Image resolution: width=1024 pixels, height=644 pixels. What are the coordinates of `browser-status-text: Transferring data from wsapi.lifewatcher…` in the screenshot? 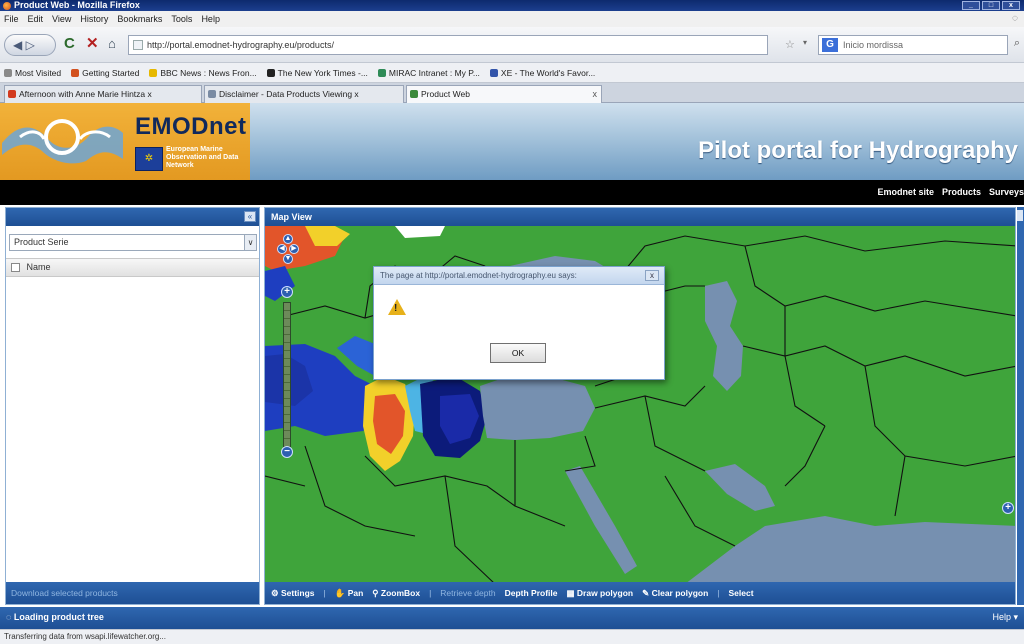 It's located at (512, 636).